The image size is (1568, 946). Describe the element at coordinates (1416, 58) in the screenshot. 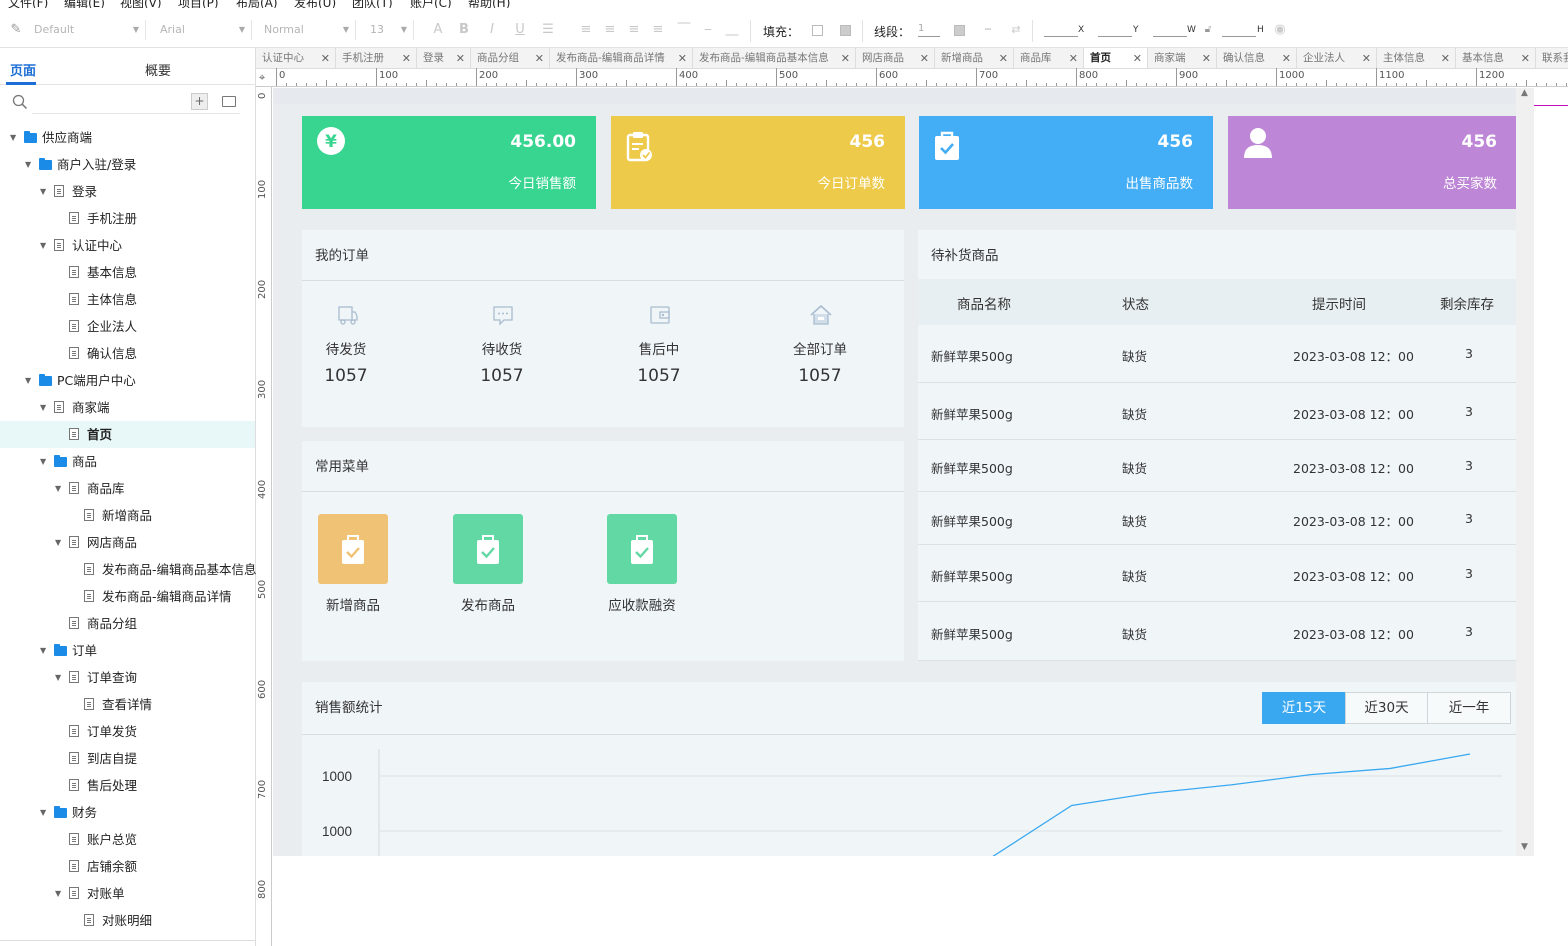

I see `page-tab: 主体信息 ✕` at that location.